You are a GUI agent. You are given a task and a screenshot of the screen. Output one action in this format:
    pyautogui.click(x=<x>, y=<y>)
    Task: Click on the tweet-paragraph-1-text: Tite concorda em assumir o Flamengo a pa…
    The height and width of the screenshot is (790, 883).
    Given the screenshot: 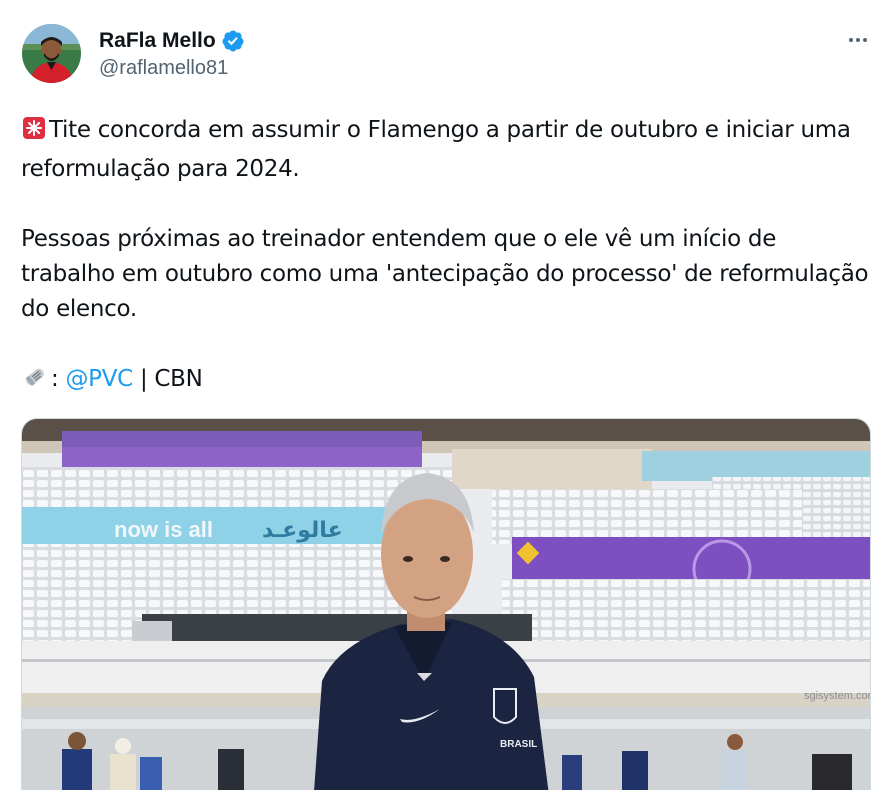 What is the action you would take?
    pyautogui.click(x=436, y=149)
    